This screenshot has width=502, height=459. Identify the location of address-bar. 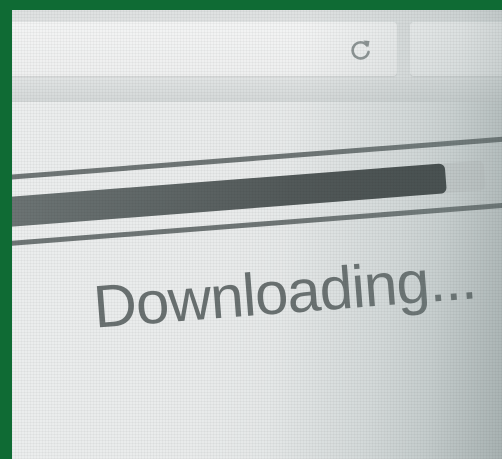
(204, 49).